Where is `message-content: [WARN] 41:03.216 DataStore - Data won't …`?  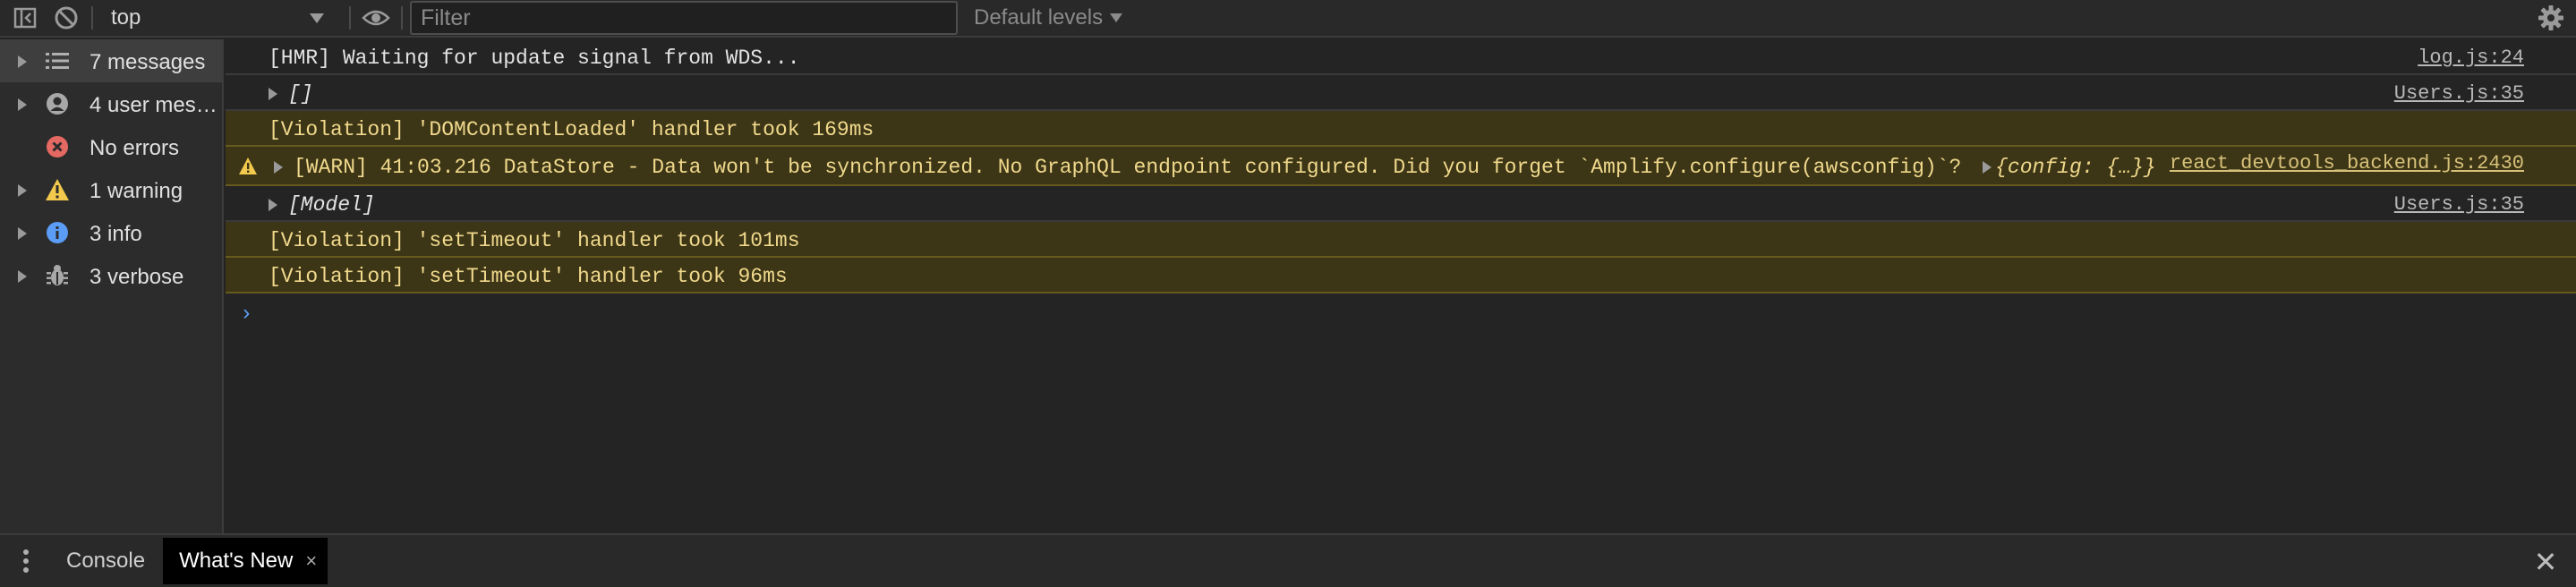
message-content: [WARN] 41:03.216 DataStore - Data won't … is located at coordinates (1215, 167).